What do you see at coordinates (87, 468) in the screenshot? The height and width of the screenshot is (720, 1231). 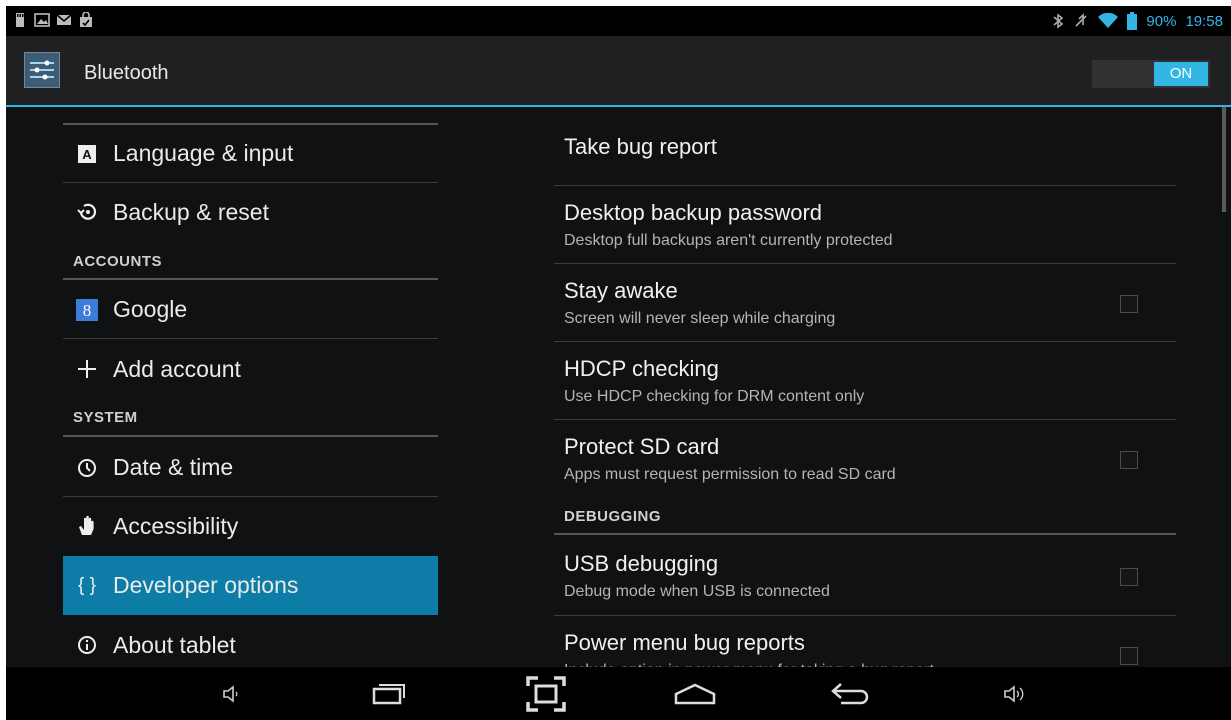 I see `clock-icon` at bounding box center [87, 468].